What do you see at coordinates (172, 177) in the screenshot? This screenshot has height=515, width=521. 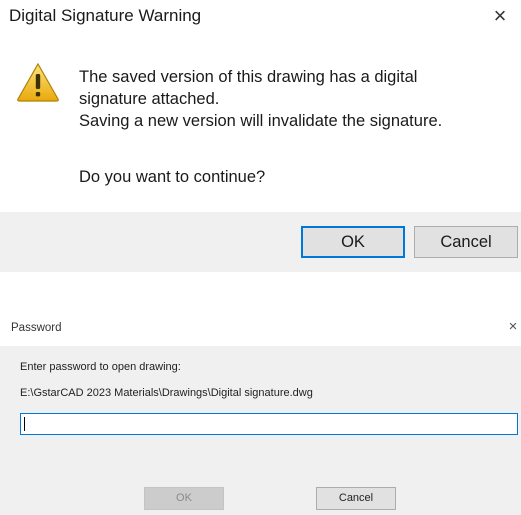 I see `confirm-question: Do you want to continue?` at bounding box center [172, 177].